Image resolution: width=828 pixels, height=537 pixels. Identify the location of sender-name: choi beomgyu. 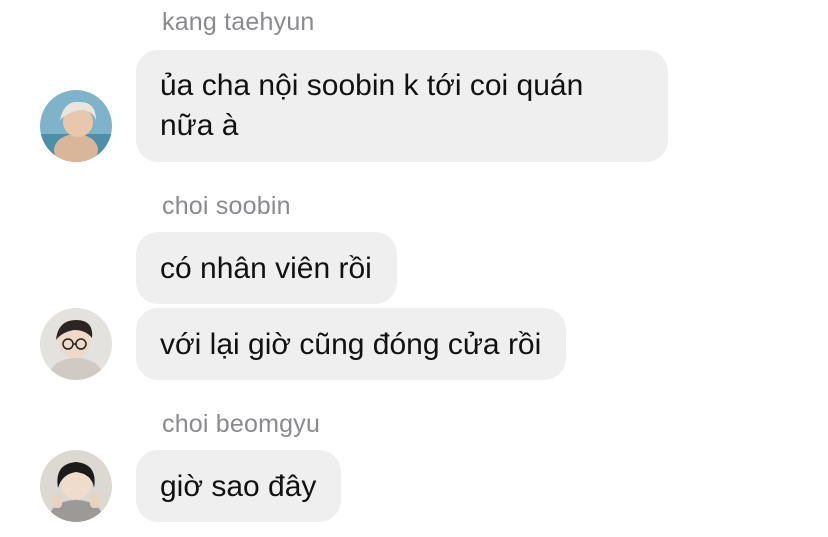
(241, 424).